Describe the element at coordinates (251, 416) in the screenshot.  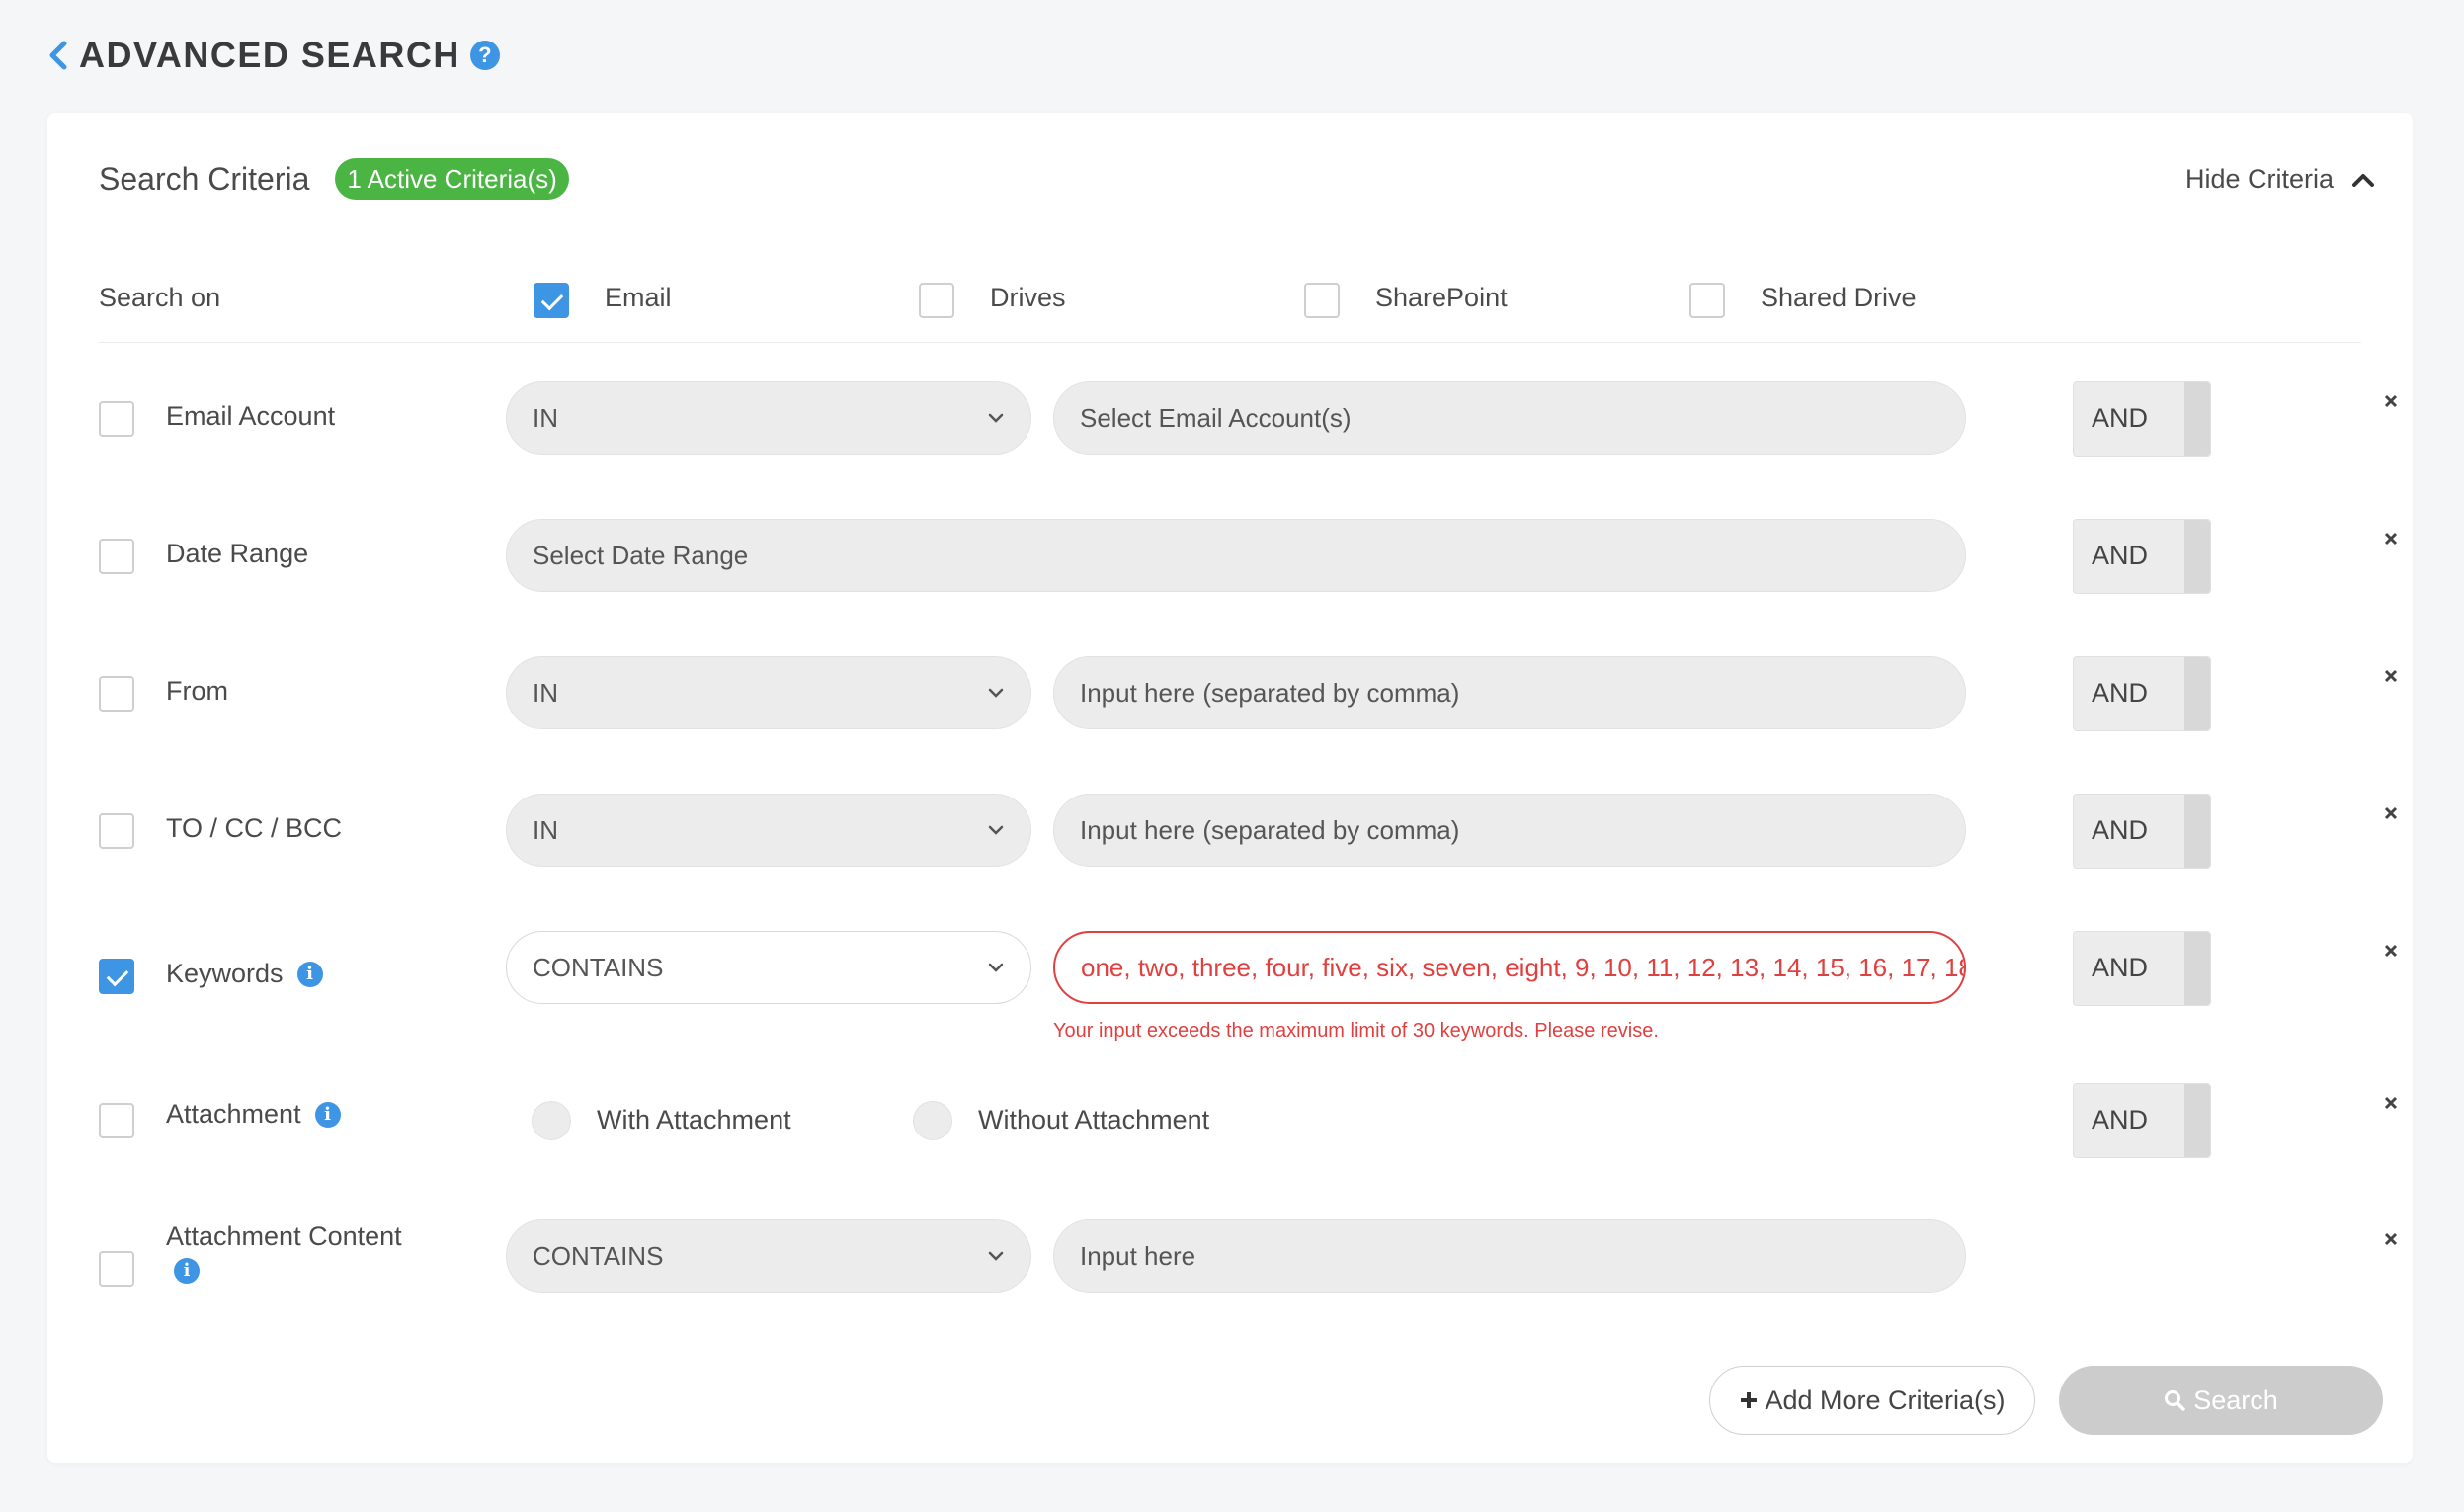
I see `email-account-label: Email Account` at that location.